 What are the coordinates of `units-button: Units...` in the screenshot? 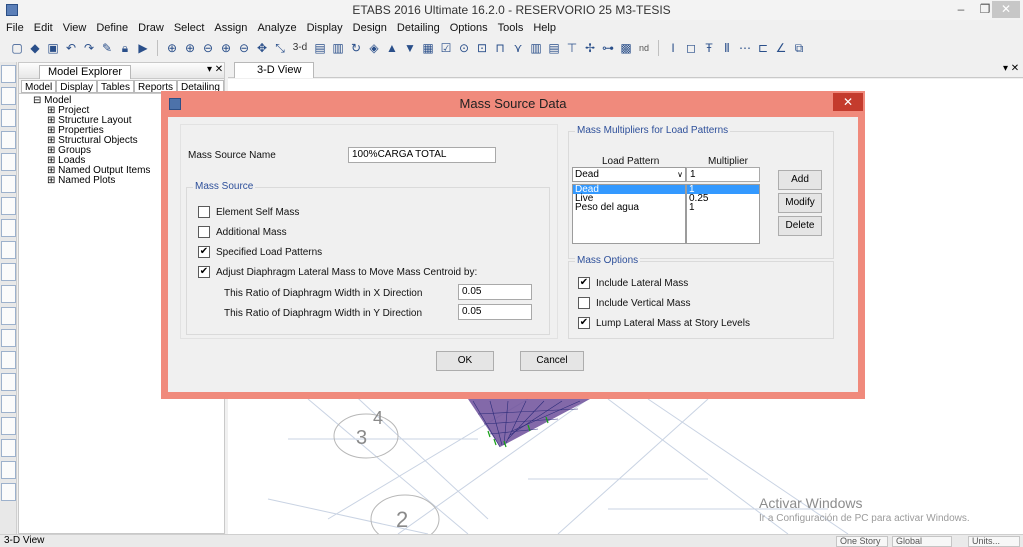 It's located at (994, 541).